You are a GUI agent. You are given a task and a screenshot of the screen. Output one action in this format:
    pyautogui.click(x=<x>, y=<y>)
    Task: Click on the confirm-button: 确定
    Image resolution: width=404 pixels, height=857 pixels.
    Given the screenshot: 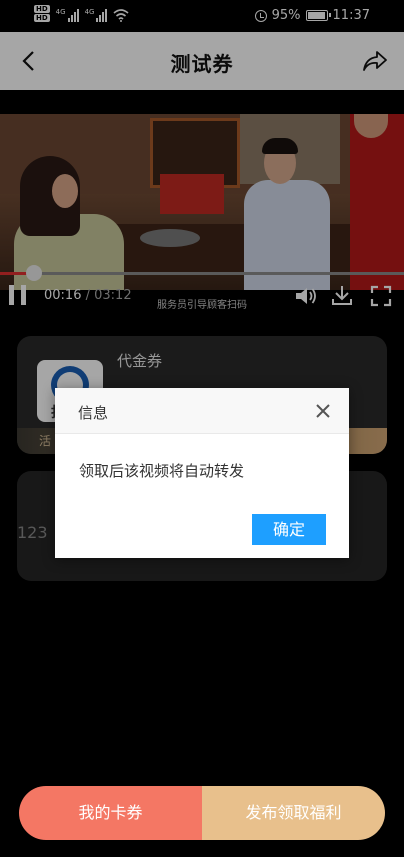 What is the action you would take?
    pyautogui.click(x=289, y=529)
    